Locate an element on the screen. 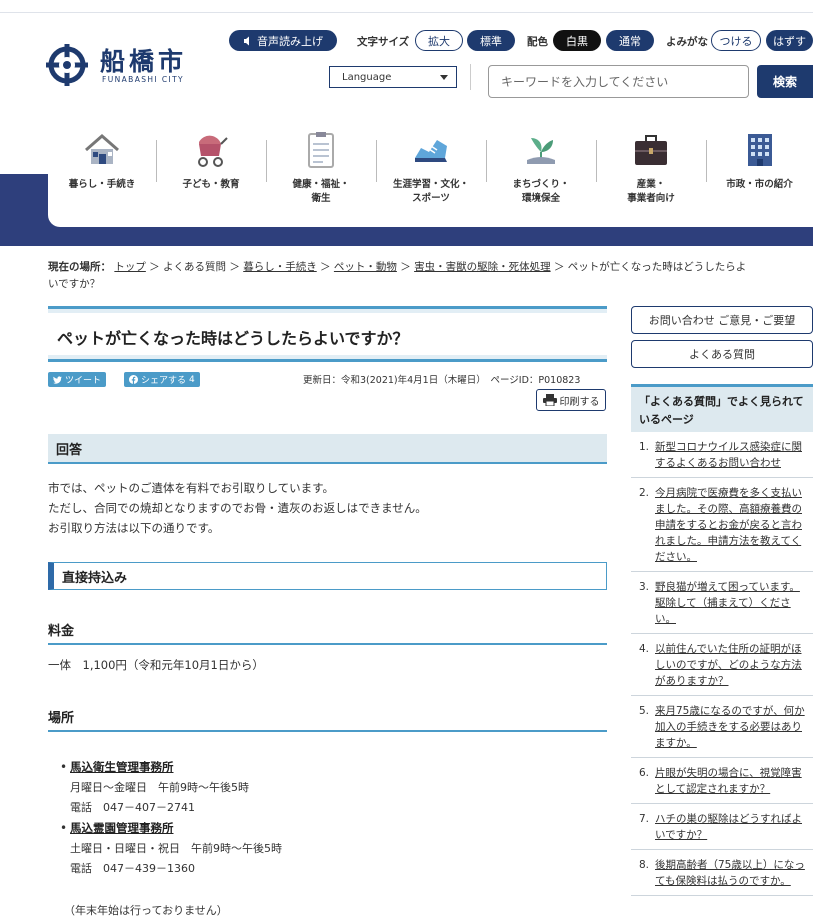  nav-city-hall: 市政・市の紹介 is located at coordinates (759, 172).